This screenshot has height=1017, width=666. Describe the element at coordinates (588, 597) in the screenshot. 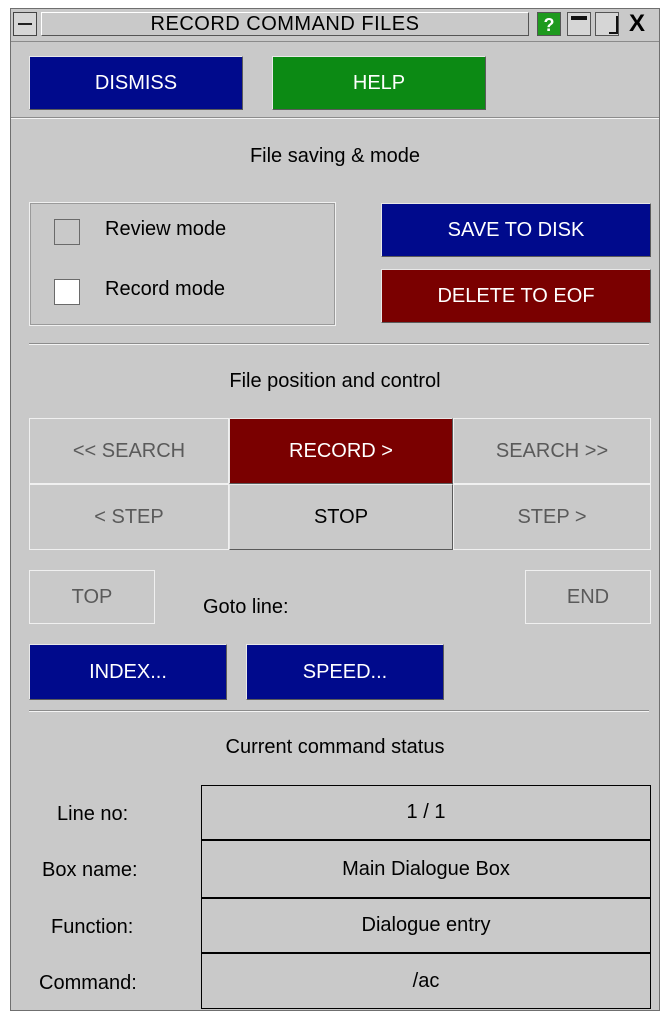

I see `end-button: END` at that location.